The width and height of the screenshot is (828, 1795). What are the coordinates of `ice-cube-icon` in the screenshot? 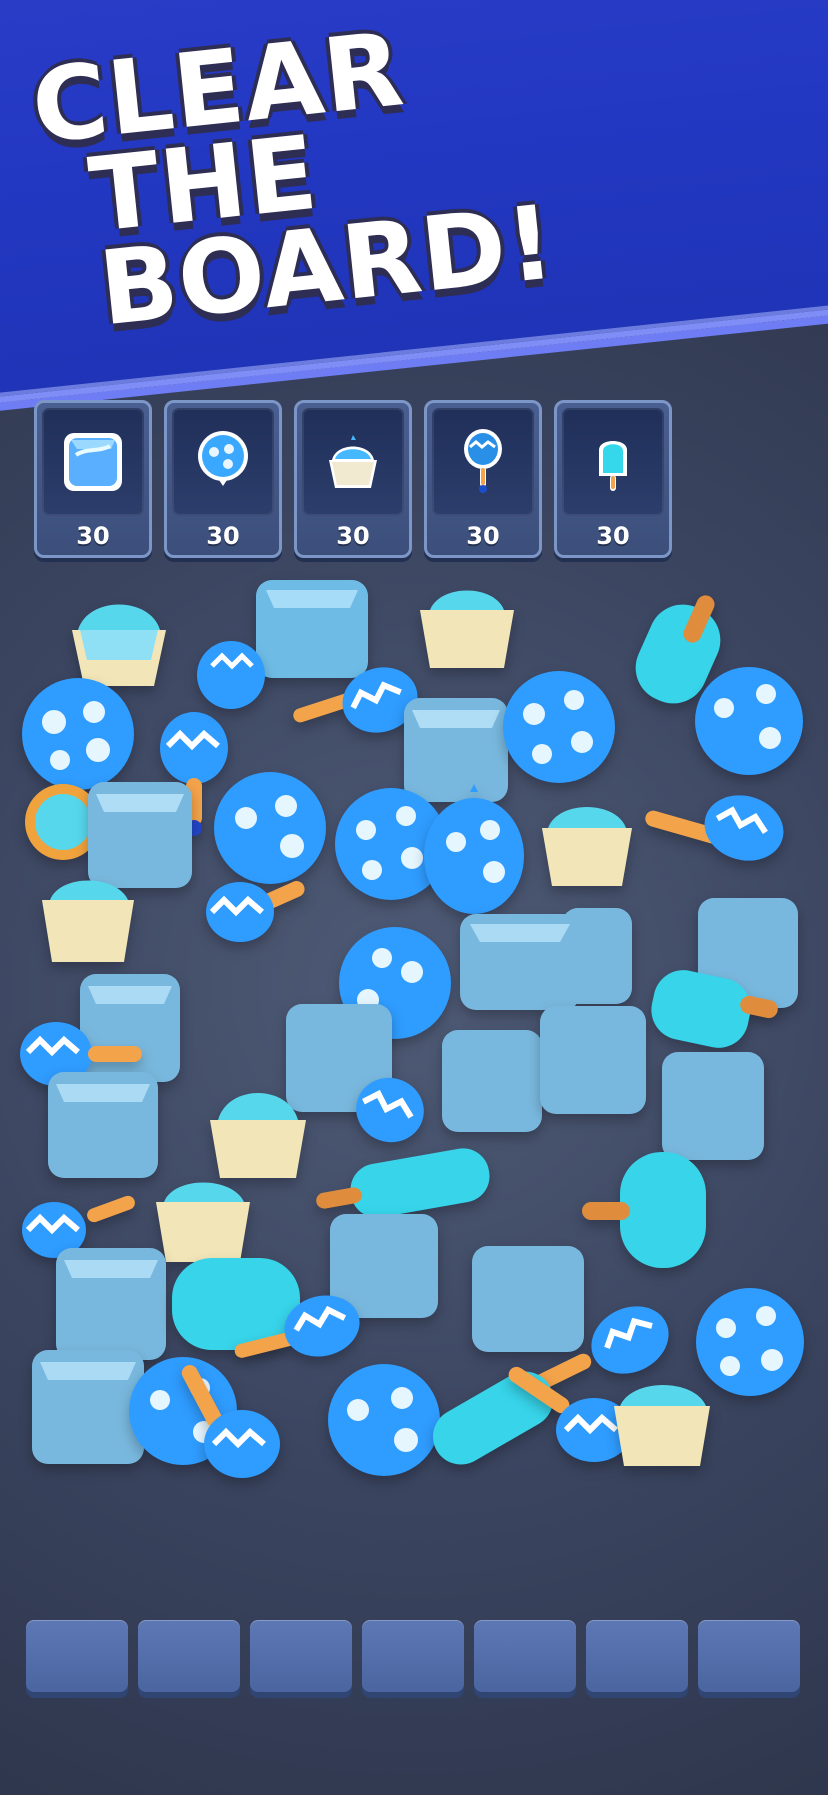 It's located at (93, 462).